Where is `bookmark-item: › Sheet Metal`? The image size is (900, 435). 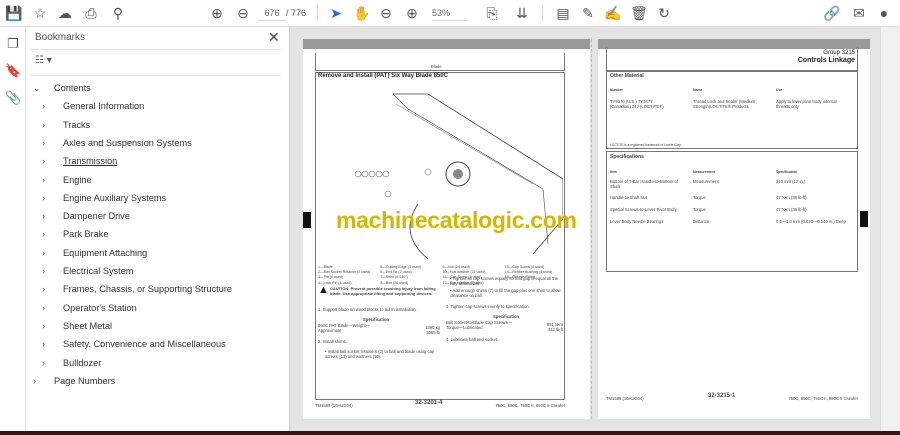
bookmark-item: › Sheet Metal is located at coordinates (77, 326).